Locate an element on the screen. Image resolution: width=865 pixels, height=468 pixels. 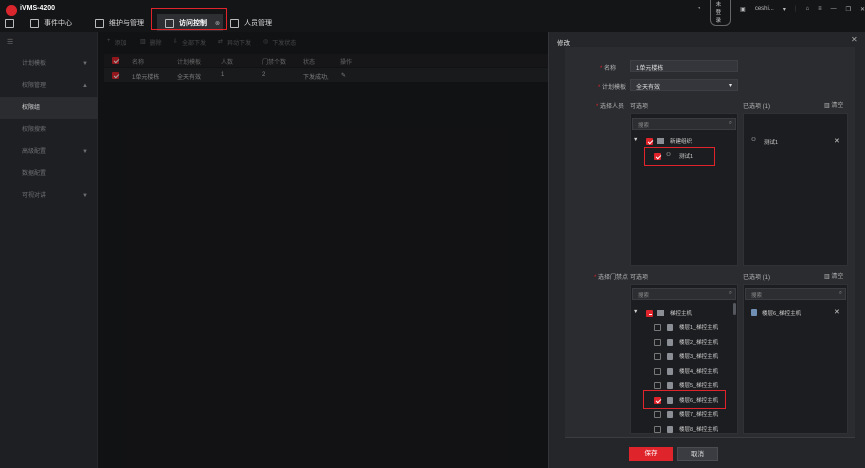
door-node: 楼层1_梯控主机 is located at coordinates (698, 327).